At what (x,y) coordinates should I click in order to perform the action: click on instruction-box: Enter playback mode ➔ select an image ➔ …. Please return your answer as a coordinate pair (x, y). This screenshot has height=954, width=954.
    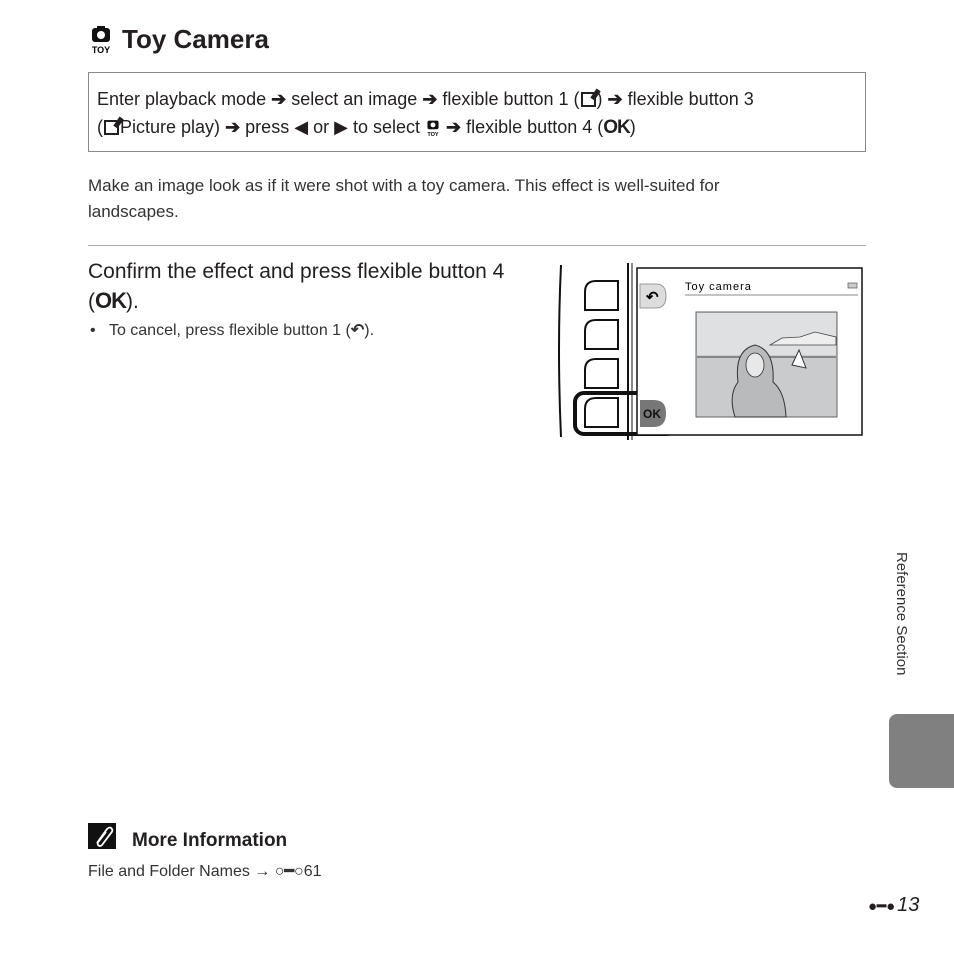
    Looking at the image, I should click on (477, 112).